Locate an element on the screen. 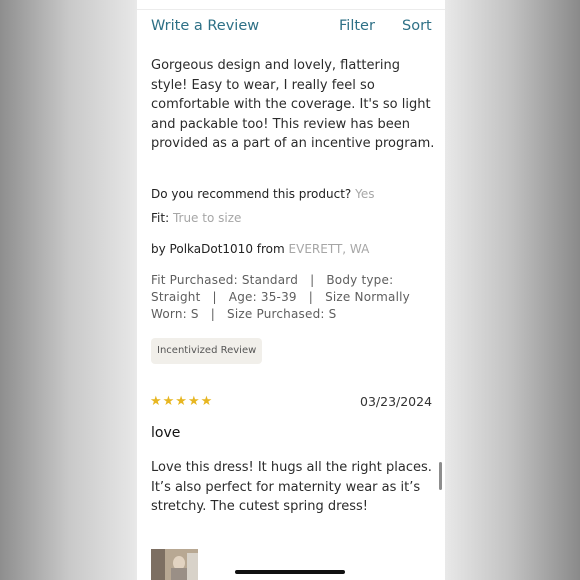 This screenshot has height=580, width=580. review-photo-thumbnail is located at coordinates (174, 564).